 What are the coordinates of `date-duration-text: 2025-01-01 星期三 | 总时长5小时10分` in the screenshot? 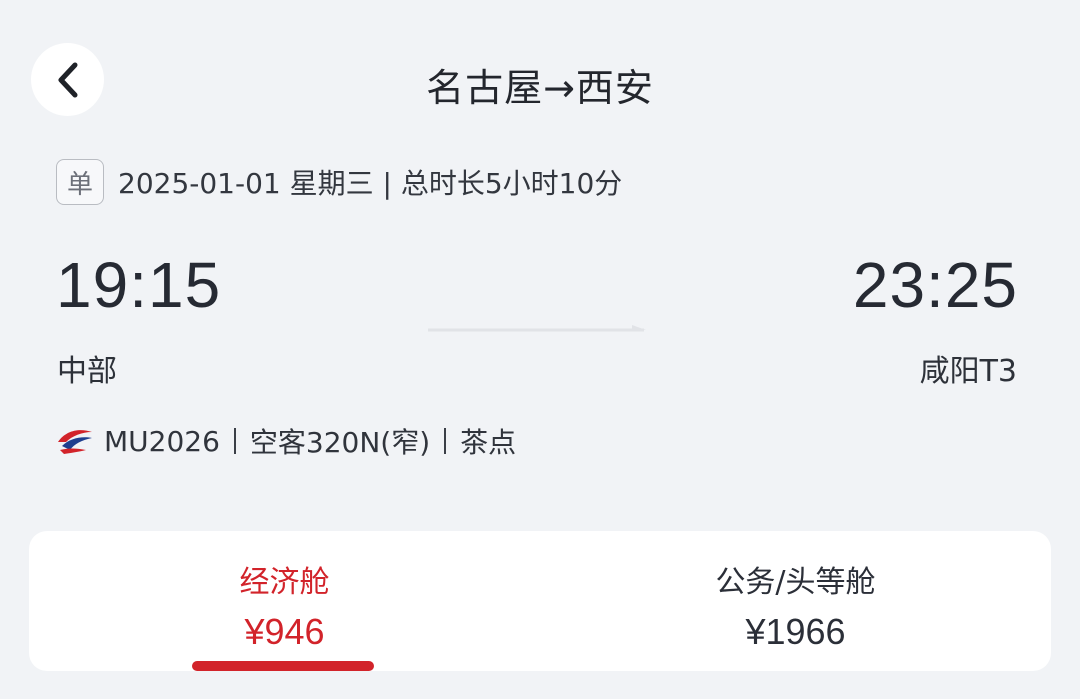 It's located at (370, 183).